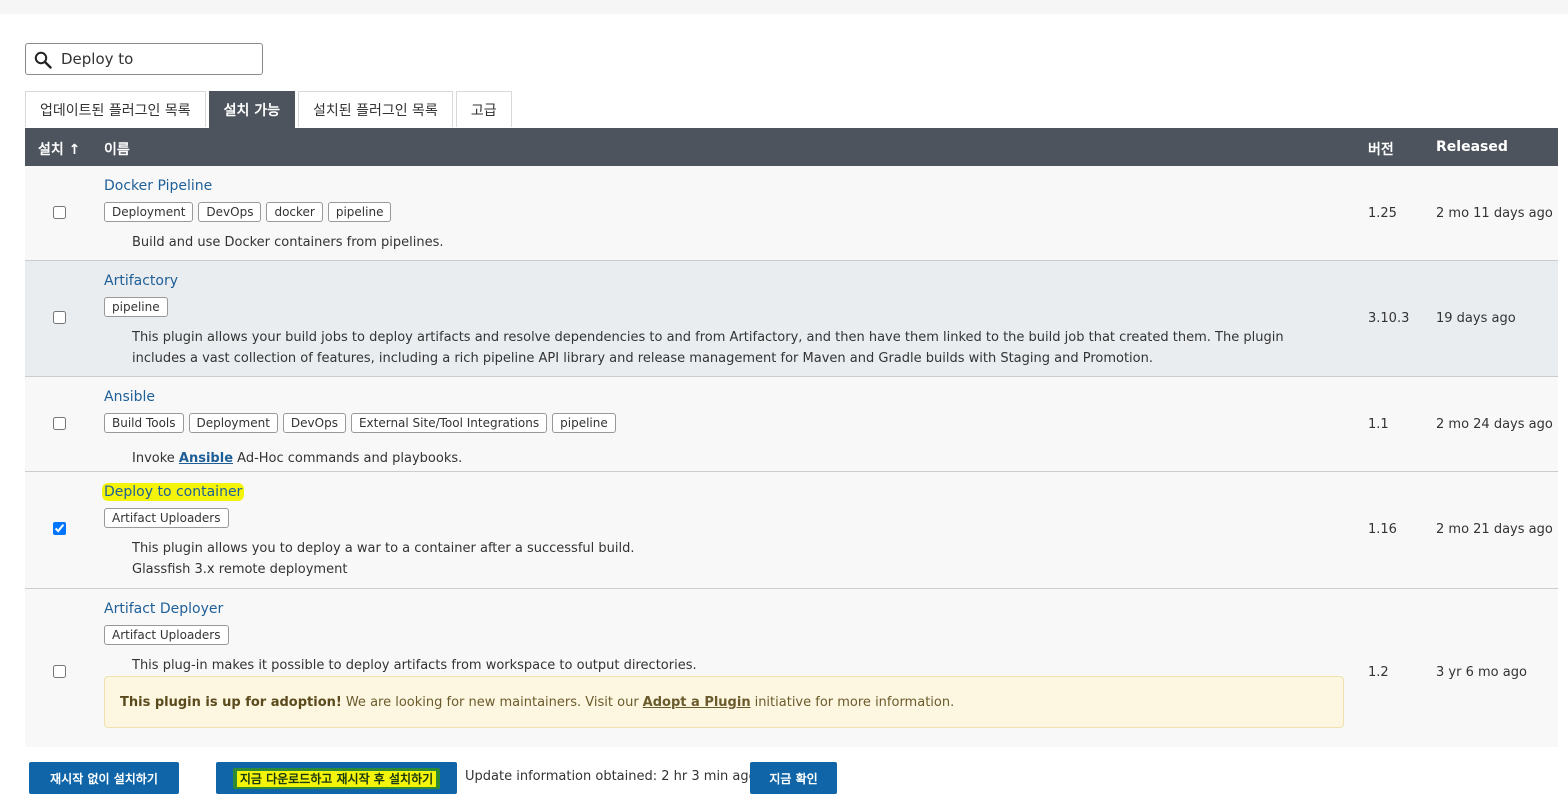 The width and height of the screenshot is (1568, 801). What do you see at coordinates (1494, 213) in the screenshot?
I see `plugin-released: 2 mo 11 days ago` at bounding box center [1494, 213].